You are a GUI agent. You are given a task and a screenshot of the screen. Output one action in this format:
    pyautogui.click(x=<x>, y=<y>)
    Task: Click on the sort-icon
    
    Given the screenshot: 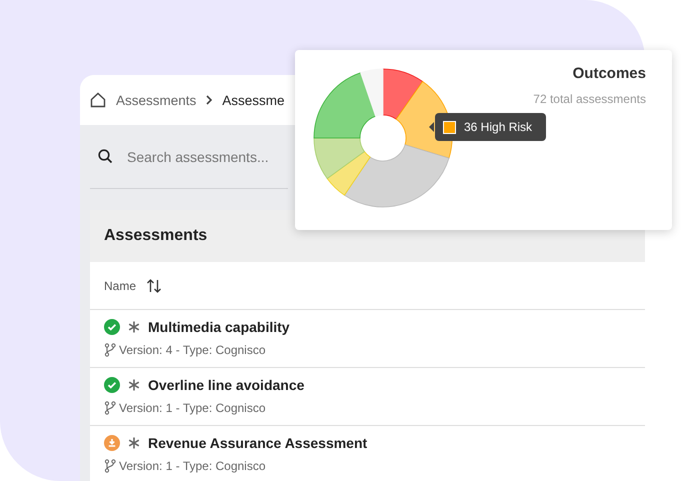 What is the action you would take?
    pyautogui.click(x=154, y=286)
    